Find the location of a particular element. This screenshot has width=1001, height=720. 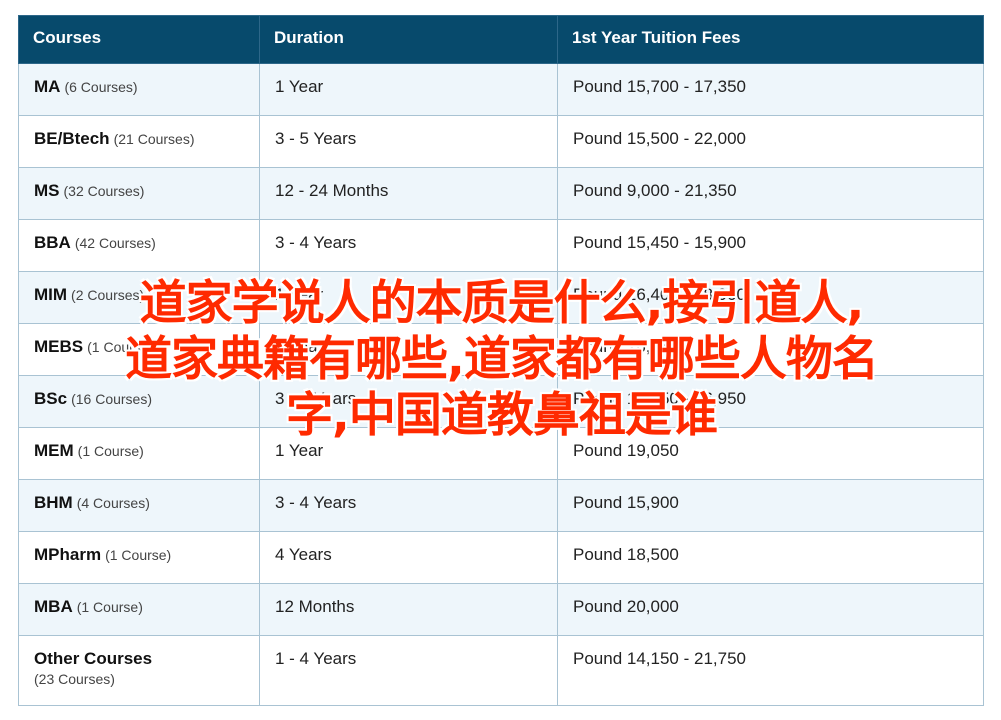

fees-cell: Pound 18,500 is located at coordinates (770, 557).